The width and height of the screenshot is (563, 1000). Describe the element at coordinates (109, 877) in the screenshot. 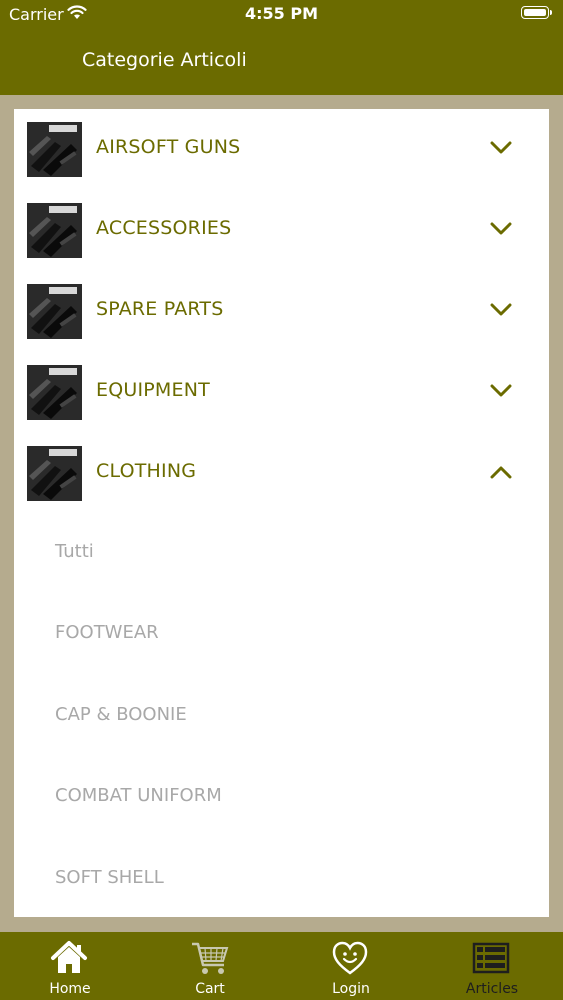

I see `subcategory-label: SOFT SHELL` at that location.